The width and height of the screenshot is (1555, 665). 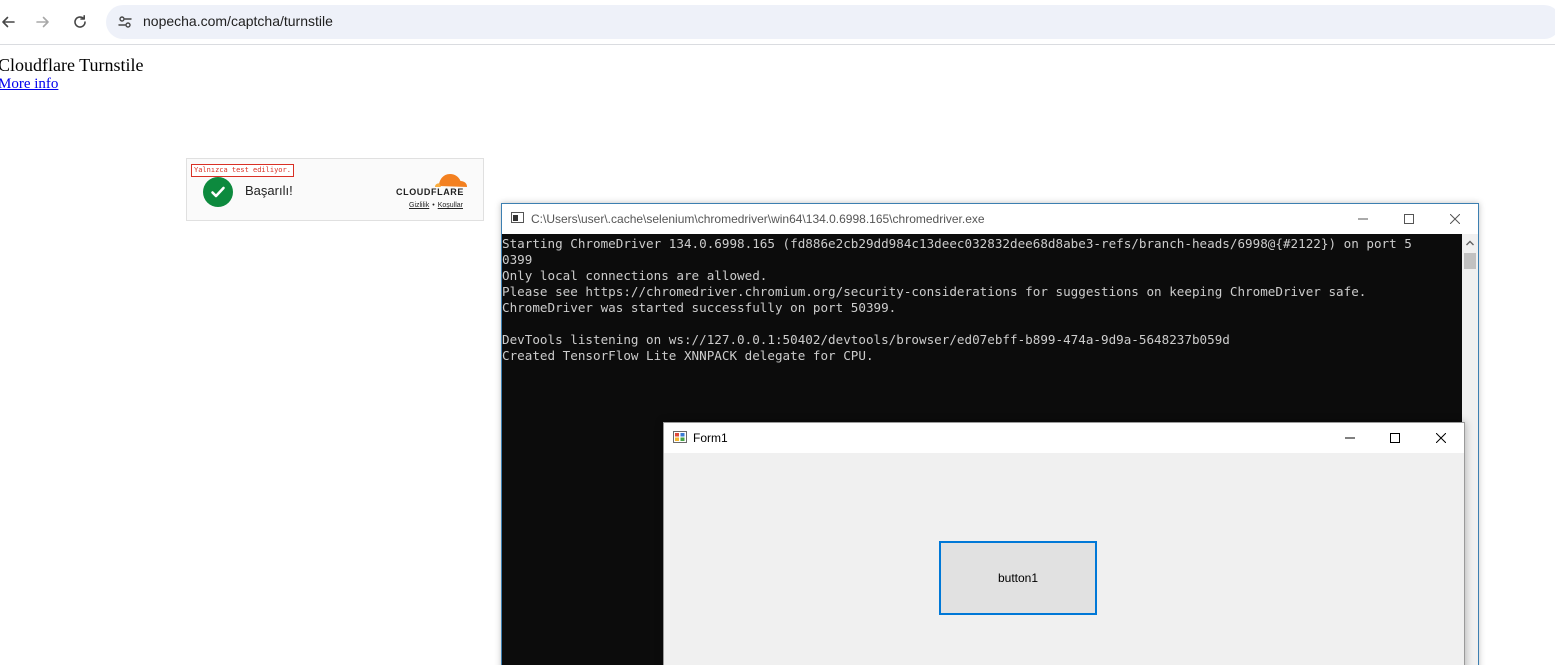 I want to click on success-check-icon, so click(x=218, y=192).